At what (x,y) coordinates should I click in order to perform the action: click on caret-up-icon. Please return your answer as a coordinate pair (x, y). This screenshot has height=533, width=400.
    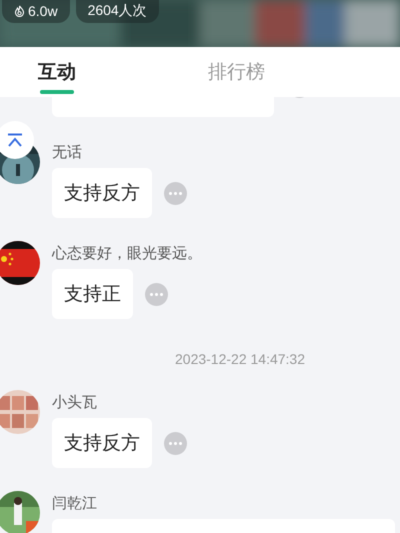
    Looking at the image, I should click on (15, 140).